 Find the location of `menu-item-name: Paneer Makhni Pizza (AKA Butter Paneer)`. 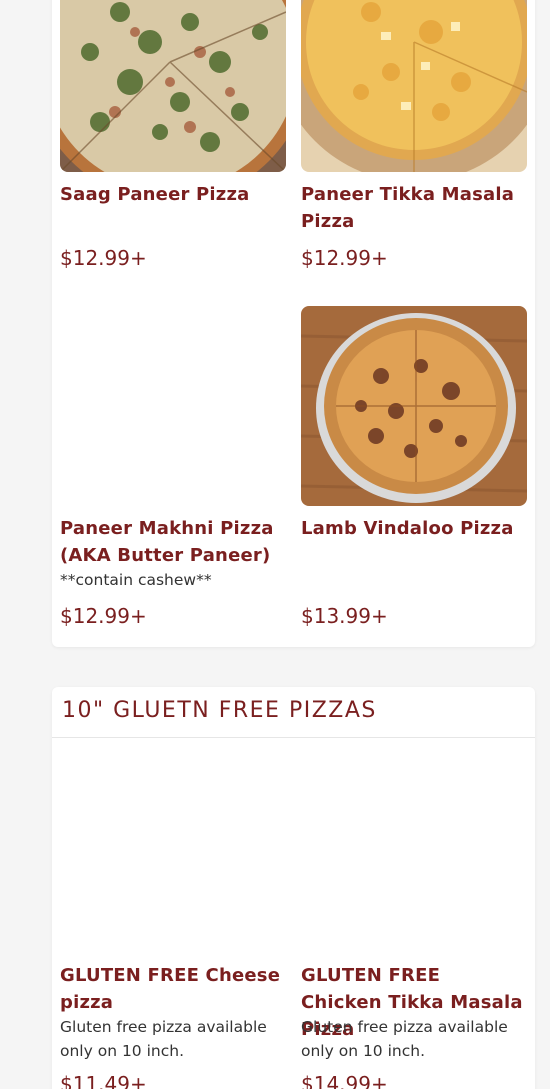

menu-item-name: Paneer Makhni Pizza (AKA Butter Paneer) is located at coordinates (167, 542).